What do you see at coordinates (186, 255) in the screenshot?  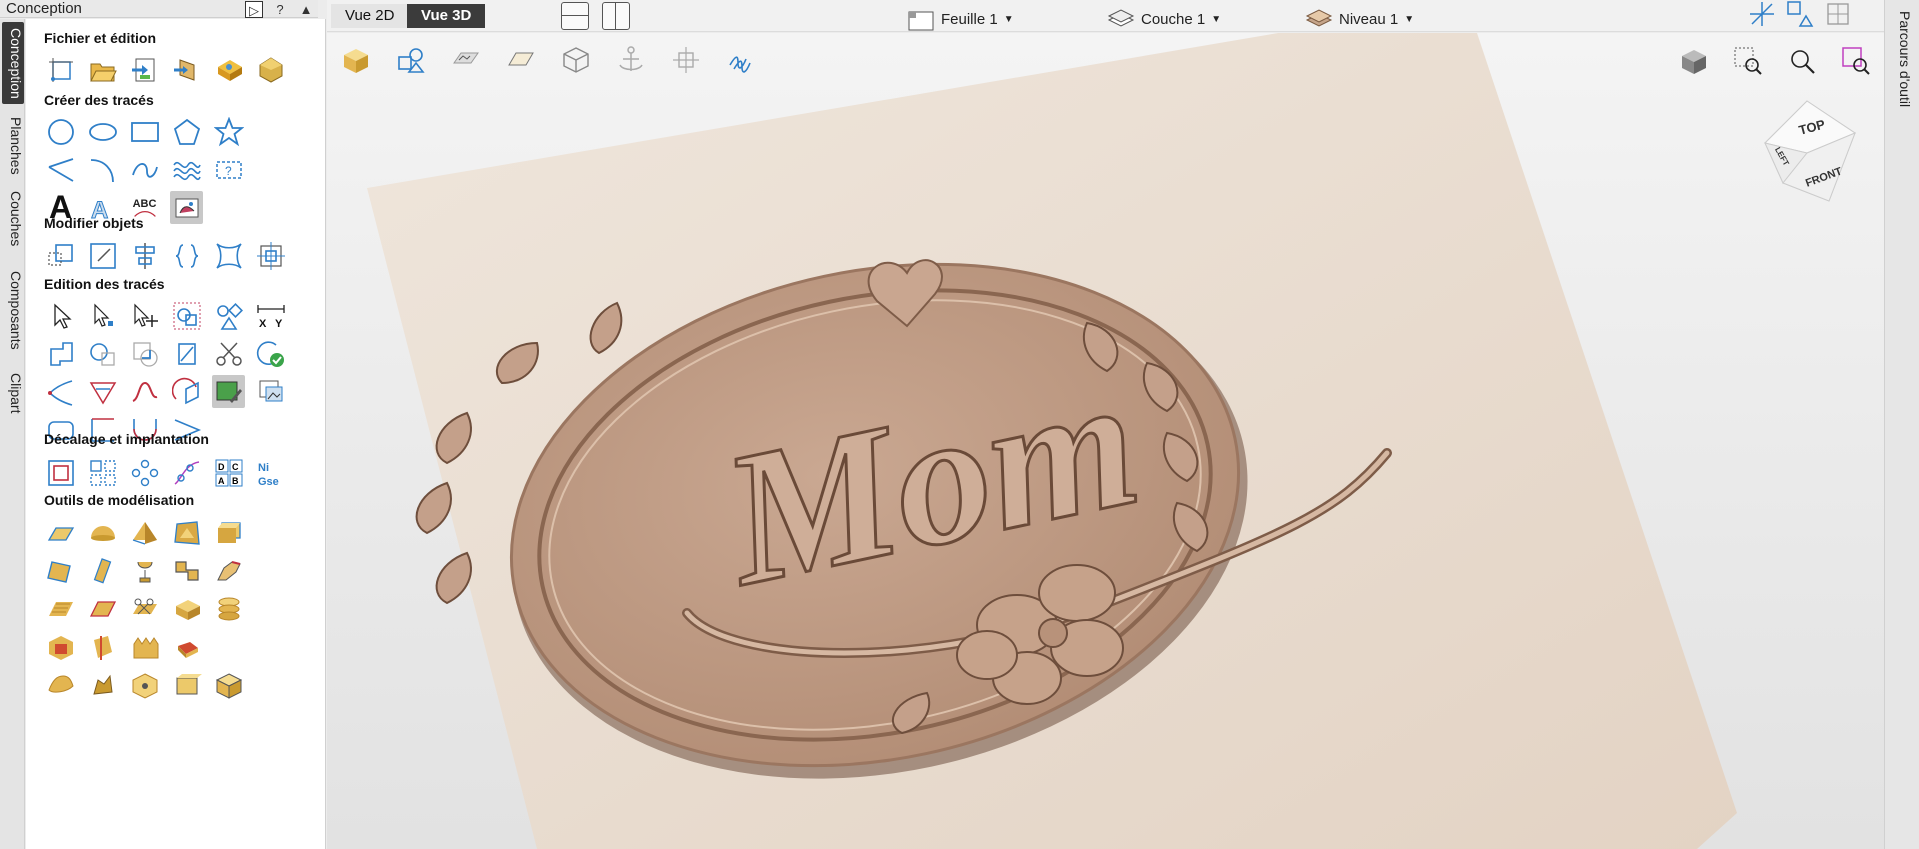 I see `mirror-icon` at bounding box center [186, 255].